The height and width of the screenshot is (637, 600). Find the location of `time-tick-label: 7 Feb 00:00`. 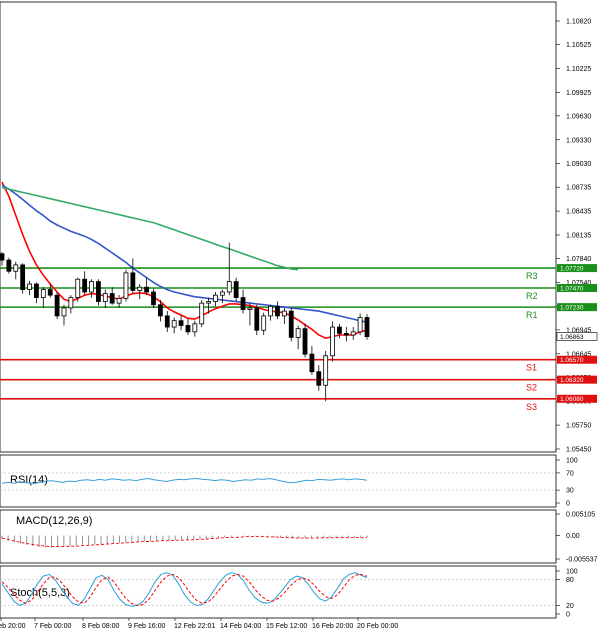

time-tick-label: 7 Feb 00:00 is located at coordinates (52, 626).